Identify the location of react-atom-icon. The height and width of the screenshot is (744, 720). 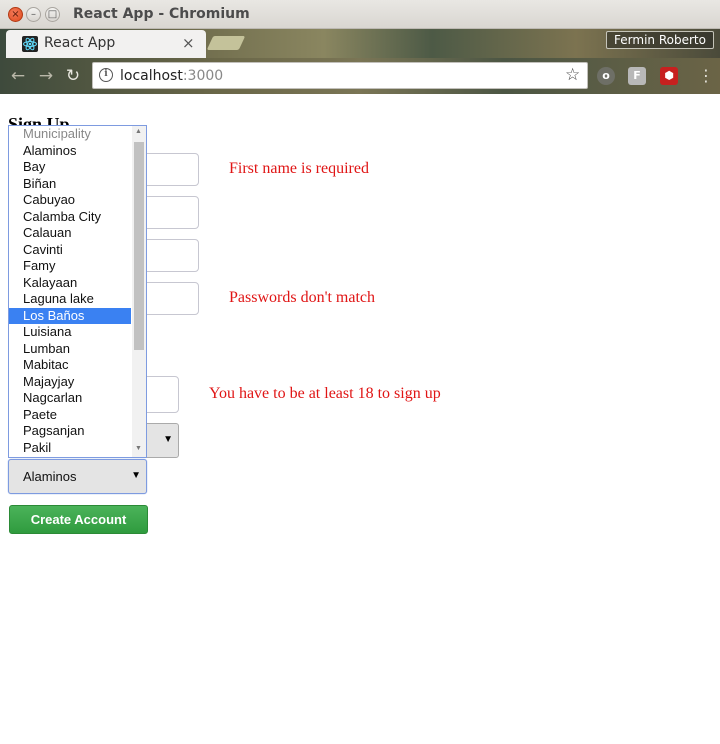
(30, 44).